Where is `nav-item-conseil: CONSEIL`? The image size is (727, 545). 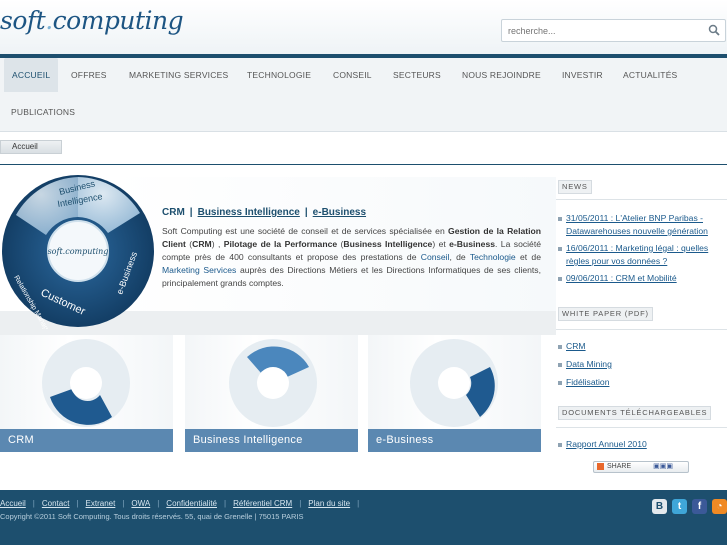
nav-item-conseil: CONSEIL is located at coordinates (352, 75).